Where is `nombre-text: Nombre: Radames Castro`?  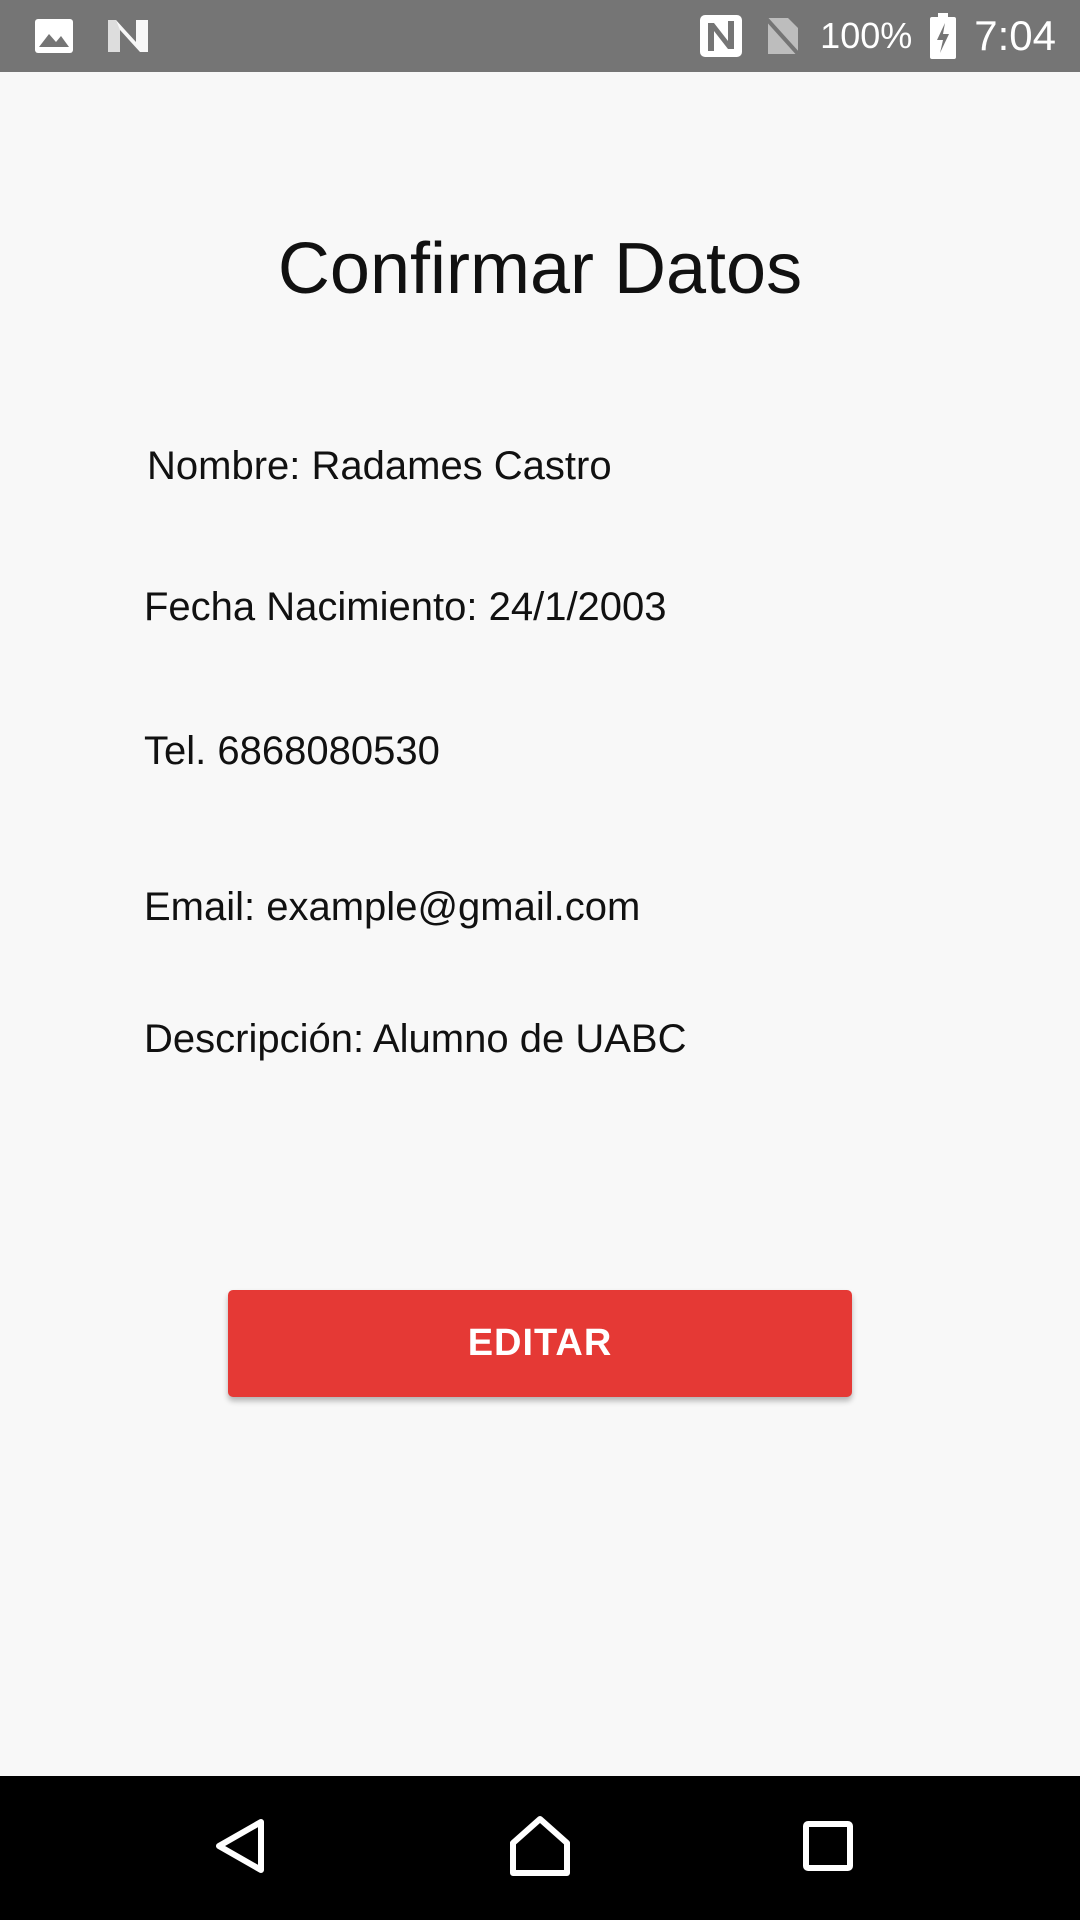 nombre-text: Nombre: Radames Castro is located at coordinates (379, 466).